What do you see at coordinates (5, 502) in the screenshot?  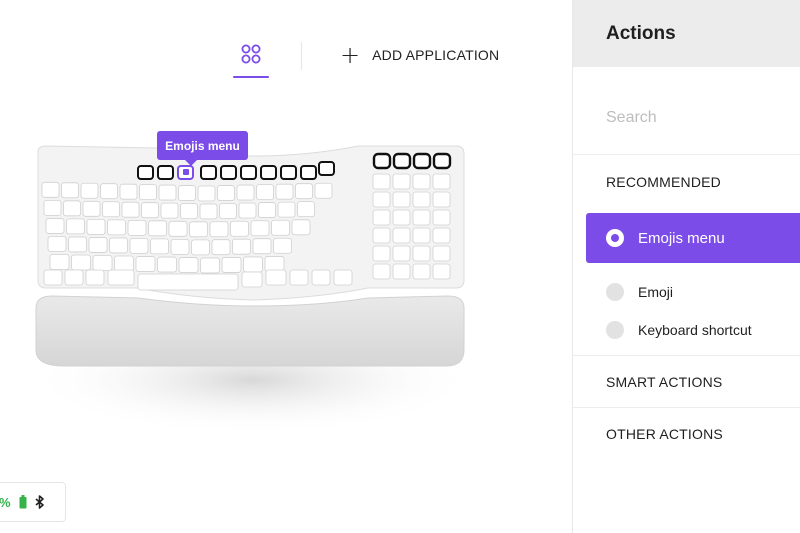 I see `battery-percent: %` at bounding box center [5, 502].